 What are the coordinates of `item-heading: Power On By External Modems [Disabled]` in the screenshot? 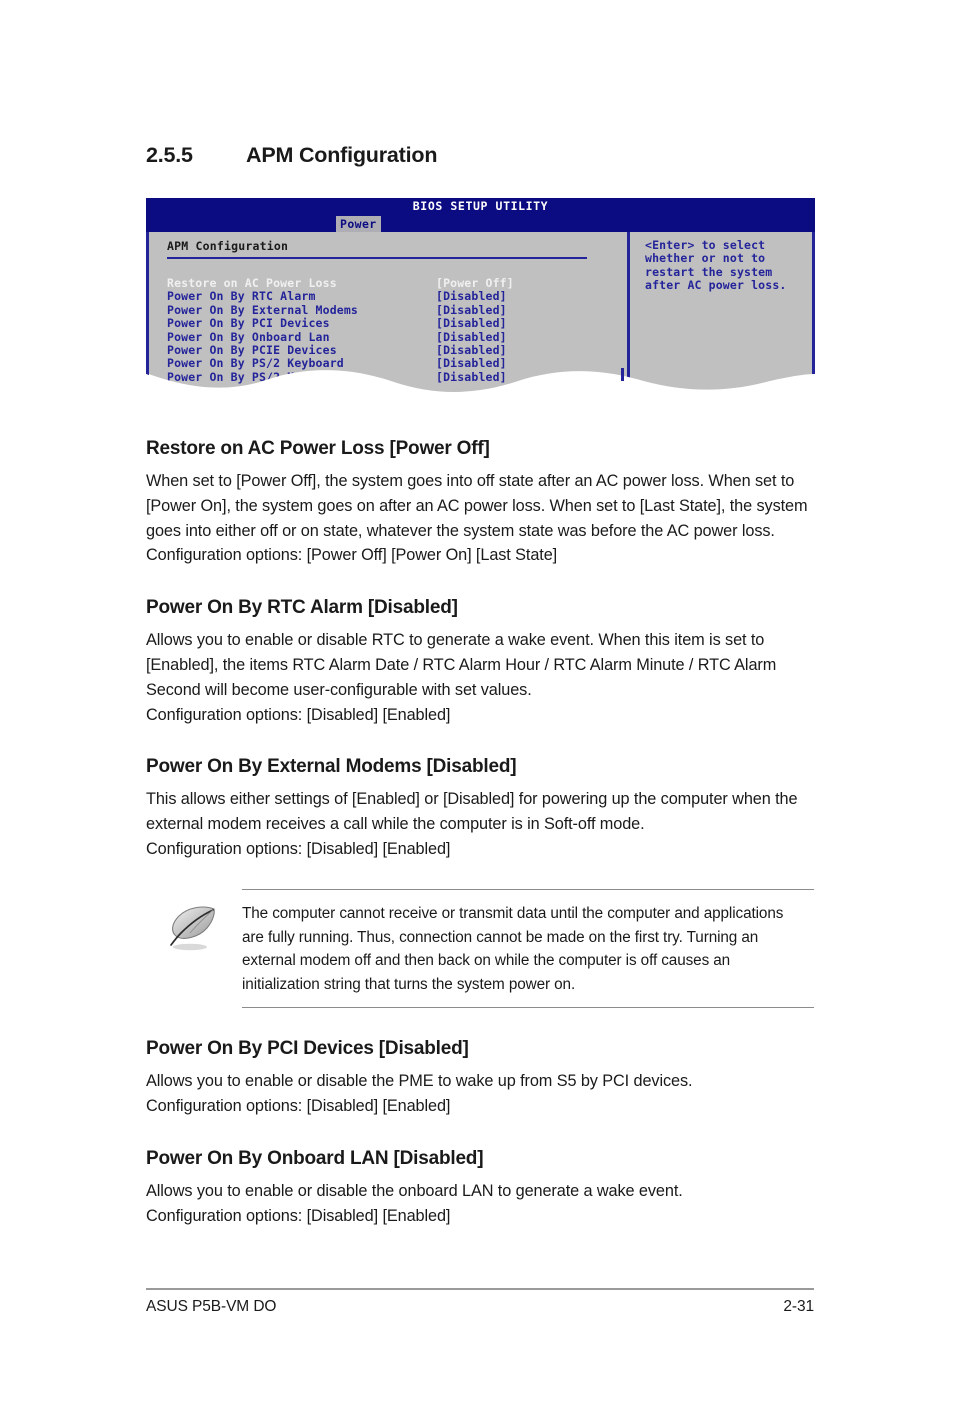 It's located at (331, 767).